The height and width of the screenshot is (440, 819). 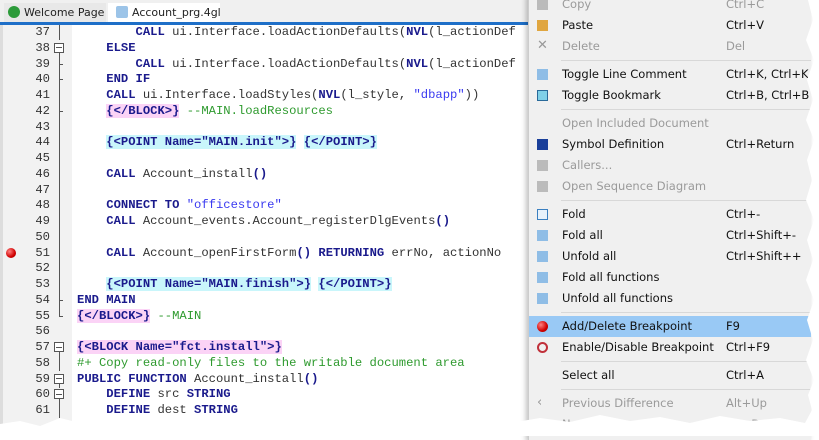 I want to click on code-token: "dbapp", so click(x=439, y=95).